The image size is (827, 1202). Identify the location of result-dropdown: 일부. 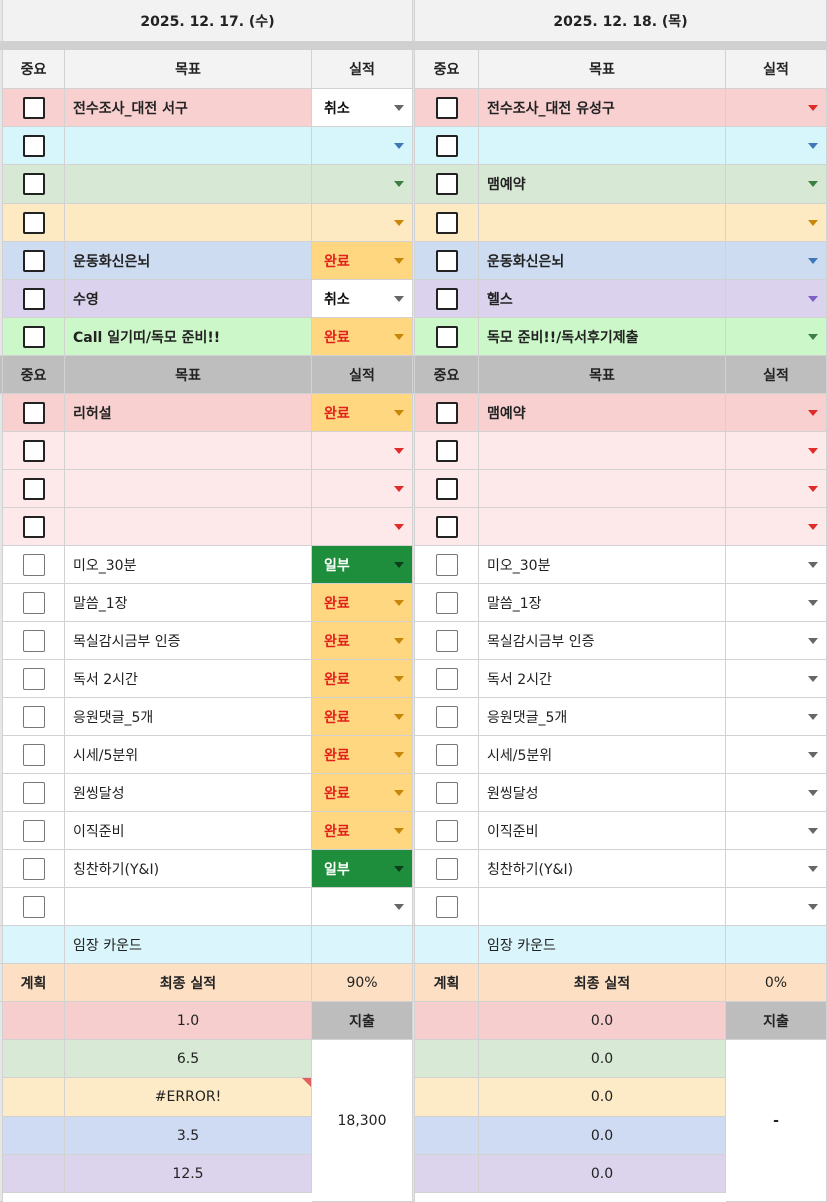
(362, 869).